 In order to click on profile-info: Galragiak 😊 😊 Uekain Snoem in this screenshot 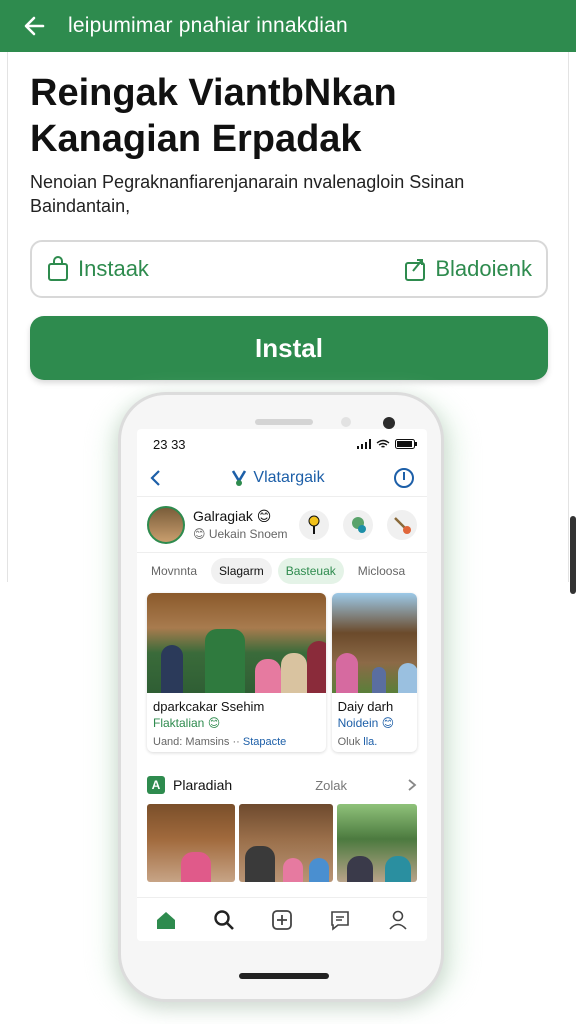, I will do `click(246, 524)`.